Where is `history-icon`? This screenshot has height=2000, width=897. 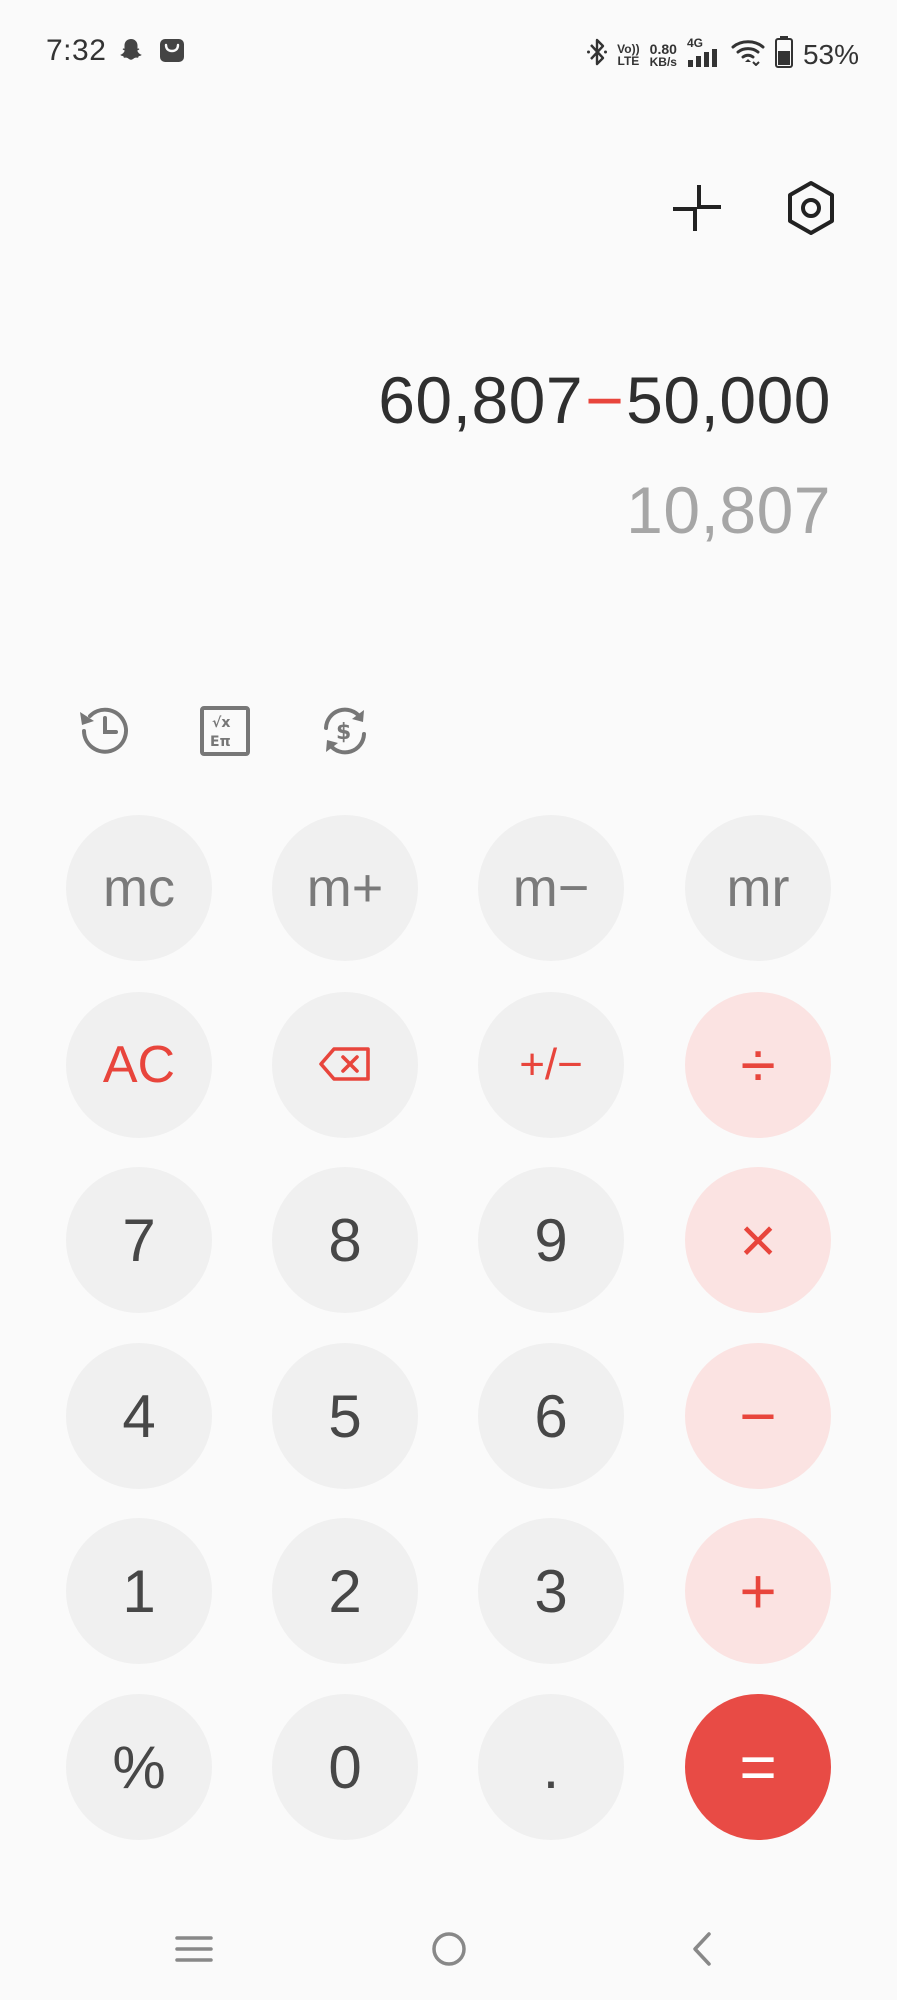
history-icon is located at coordinates (105, 731).